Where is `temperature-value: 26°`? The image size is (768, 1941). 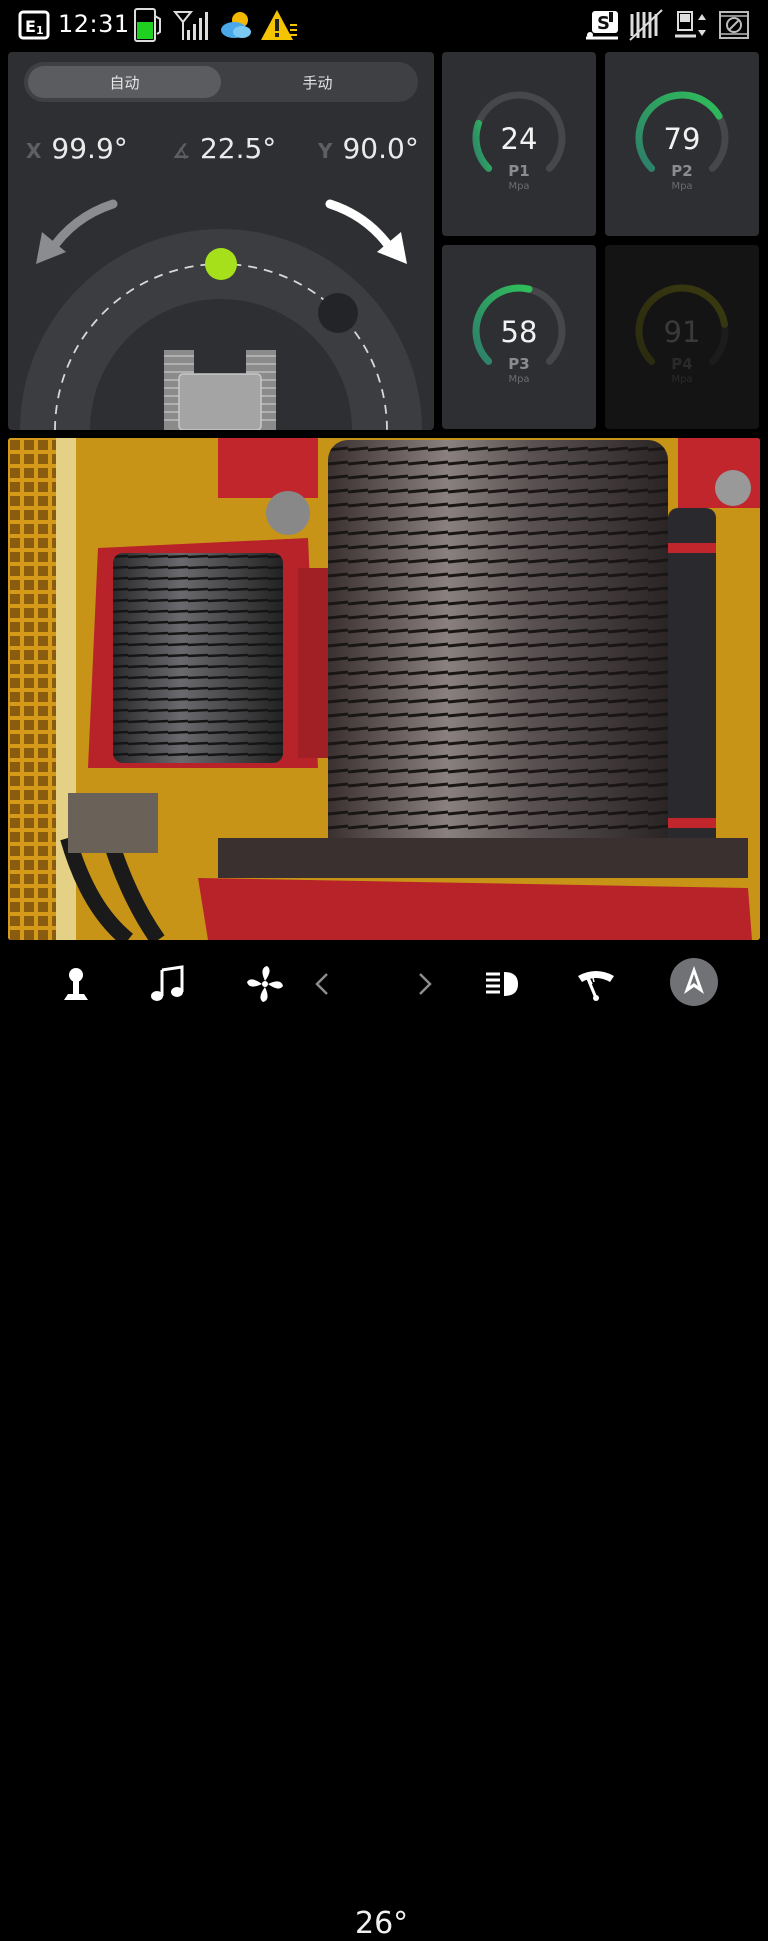
temperature-value: 26° is located at coordinates (382, 1923).